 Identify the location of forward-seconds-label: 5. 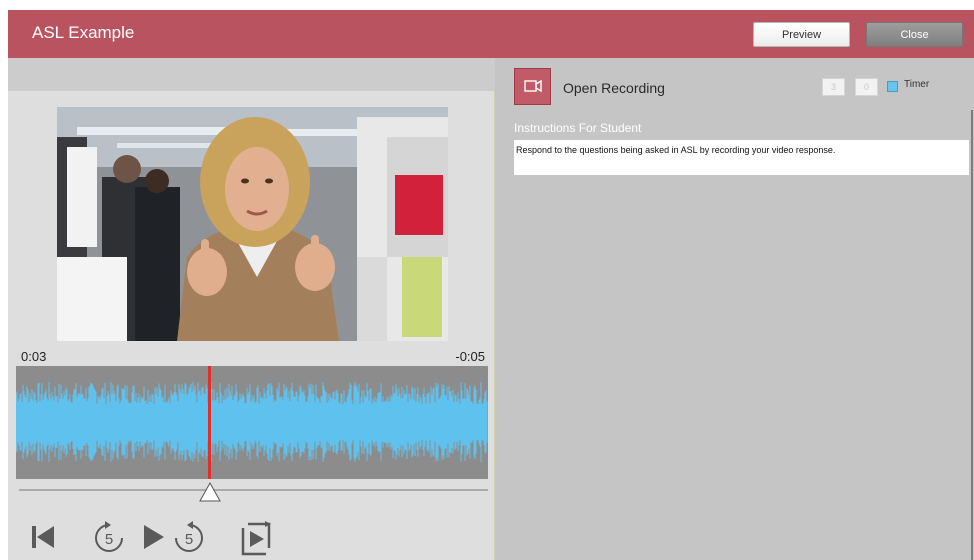
(189, 539).